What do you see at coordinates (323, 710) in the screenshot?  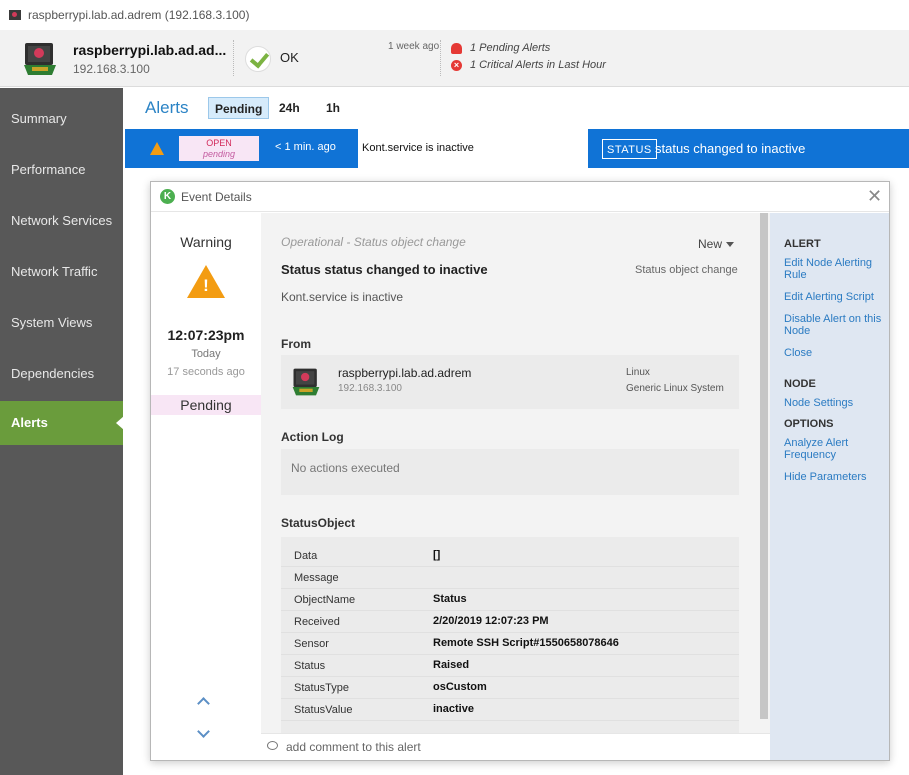 I see `param-key: StatusValue` at bounding box center [323, 710].